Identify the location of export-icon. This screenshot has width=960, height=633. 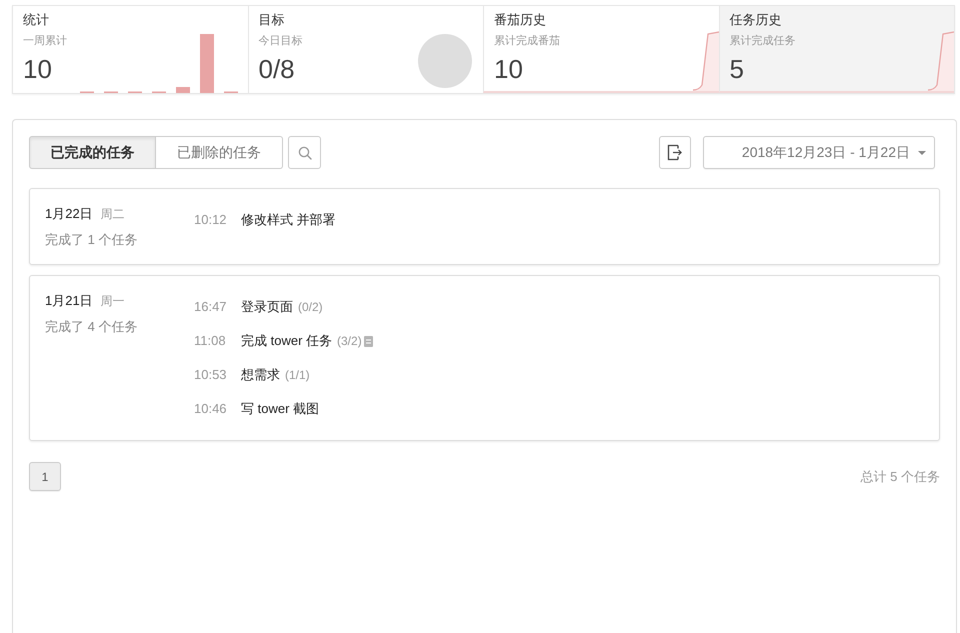
(675, 152).